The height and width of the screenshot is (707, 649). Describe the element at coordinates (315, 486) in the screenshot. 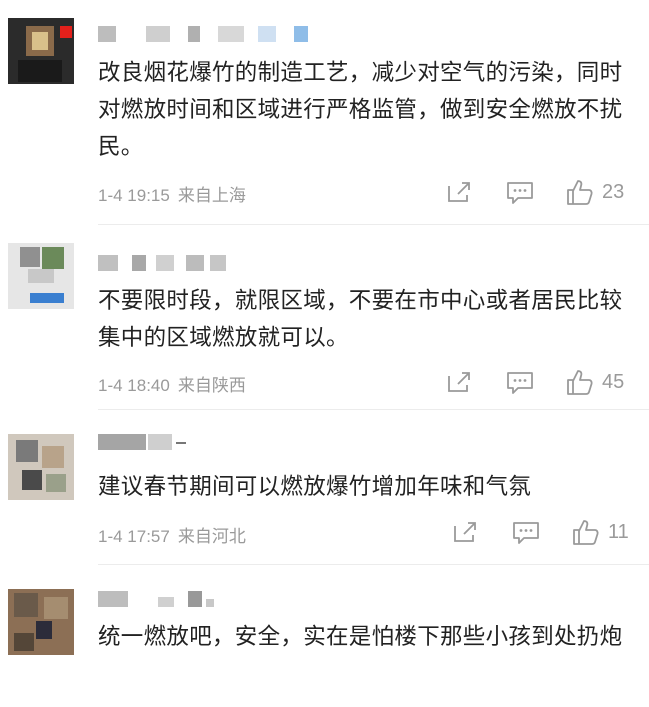

I see `comment-text: 建议春节期间可以燃放爆竹增加年味和气氛` at that location.